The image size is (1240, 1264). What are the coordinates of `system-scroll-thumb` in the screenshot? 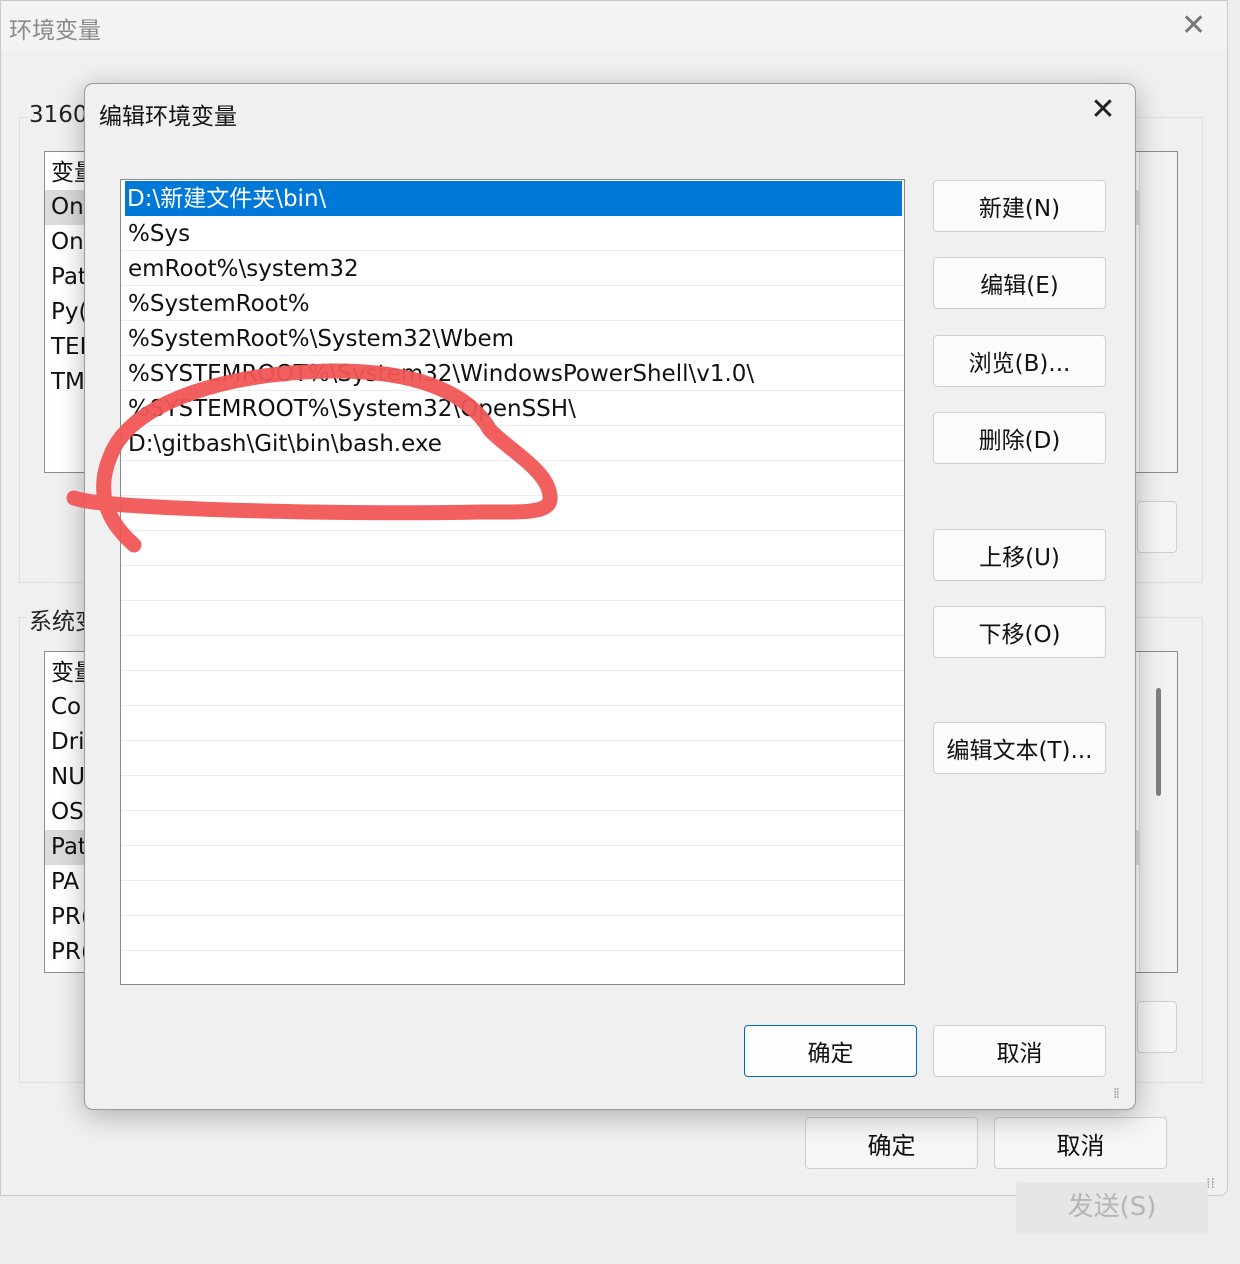 It's located at (1158, 742).